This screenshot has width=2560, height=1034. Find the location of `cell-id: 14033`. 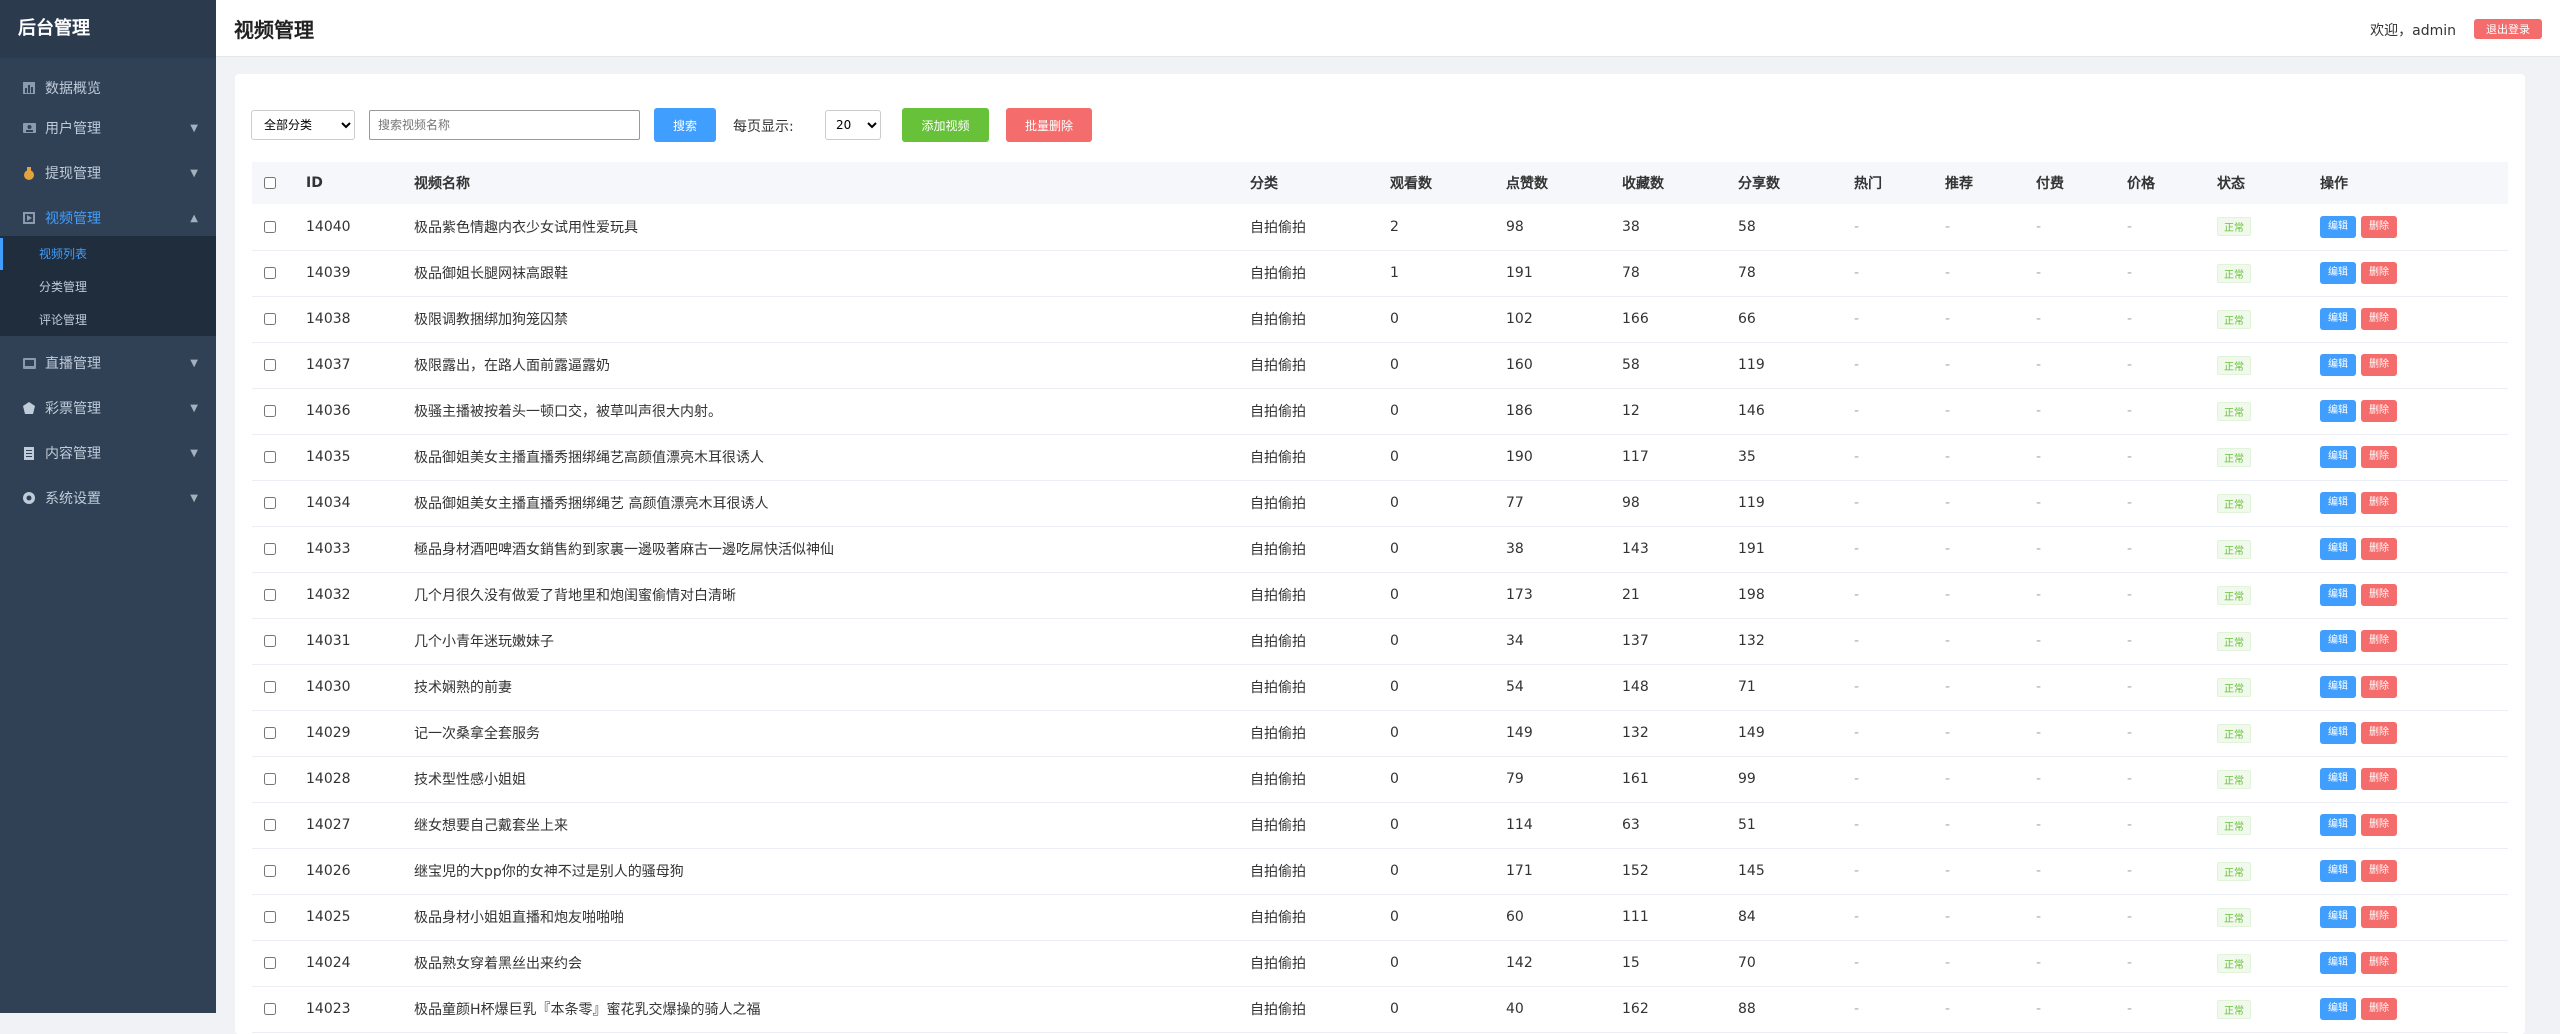

cell-id: 14033 is located at coordinates (328, 549).